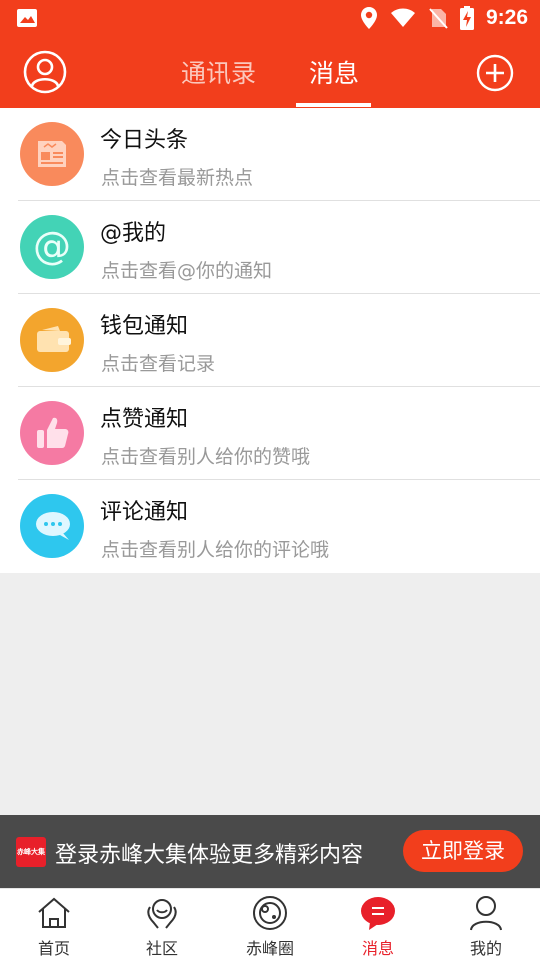 This screenshot has width=540, height=960. What do you see at coordinates (333, 105) in the screenshot?
I see `active-tab-indicator` at bounding box center [333, 105].